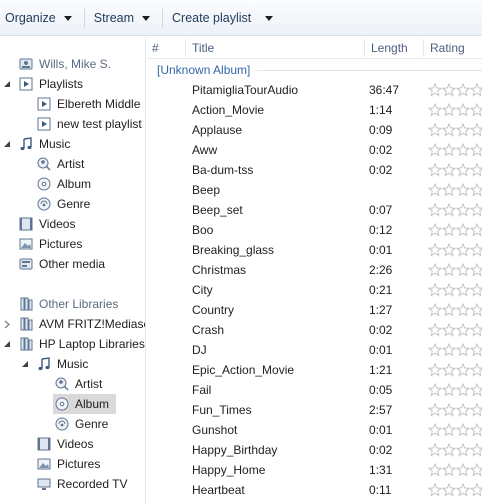 The width and height of the screenshot is (482, 504). Describe the element at coordinates (7, 324) in the screenshot. I see `expand-arrow-icon` at that location.